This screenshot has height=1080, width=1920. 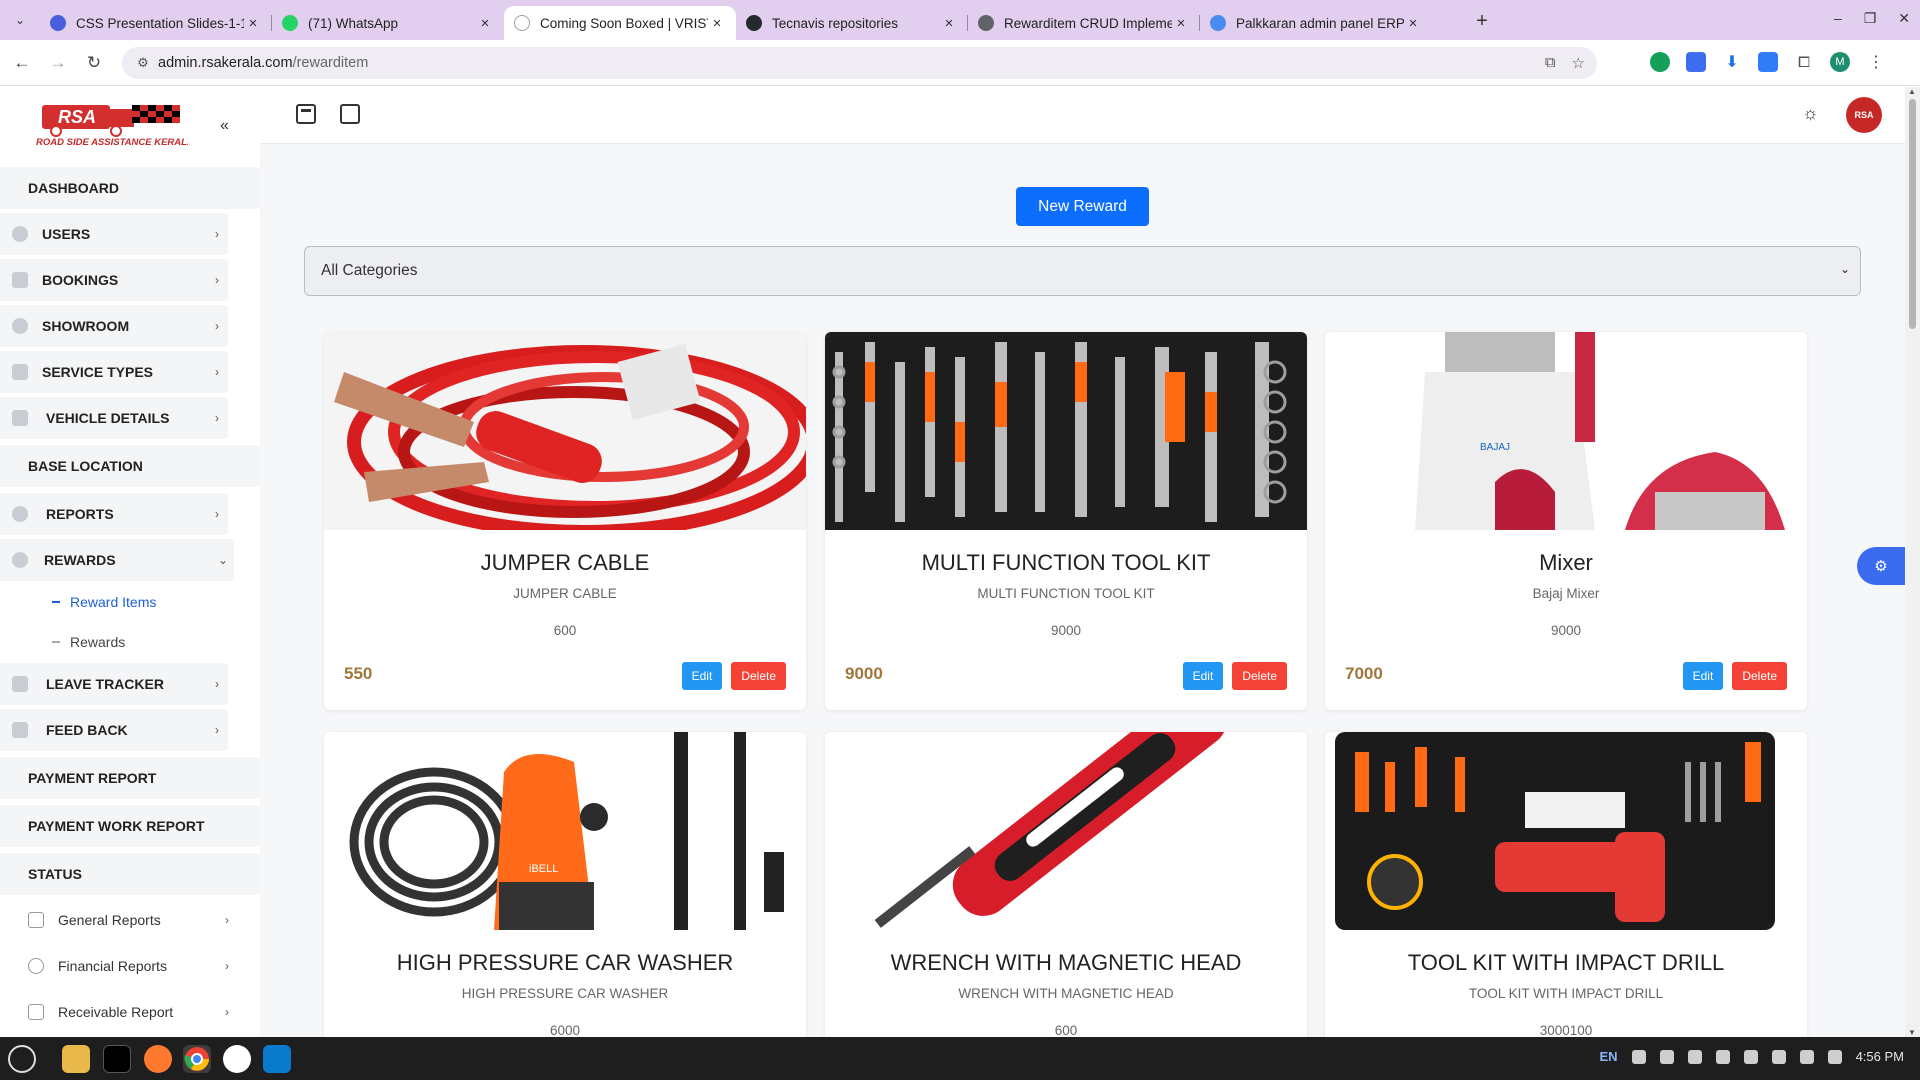 I want to click on sidebar-item-receivable-report: Receivable Report ›, so click(x=119, y=1012).